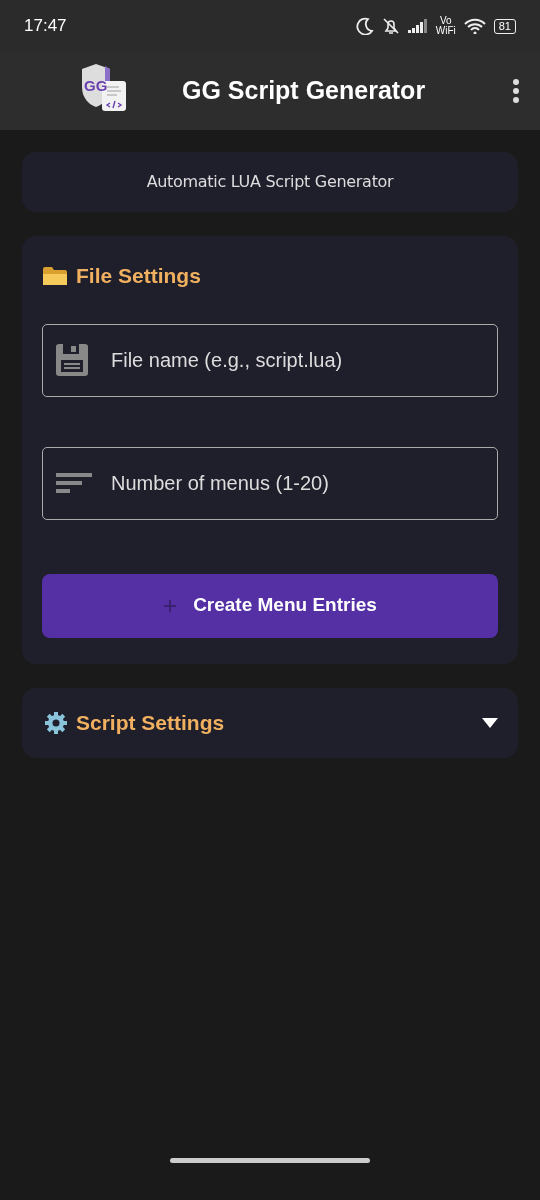 This screenshot has height=1200, width=540. Describe the element at coordinates (417, 26) in the screenshot. I see `signal-icon` at that location.